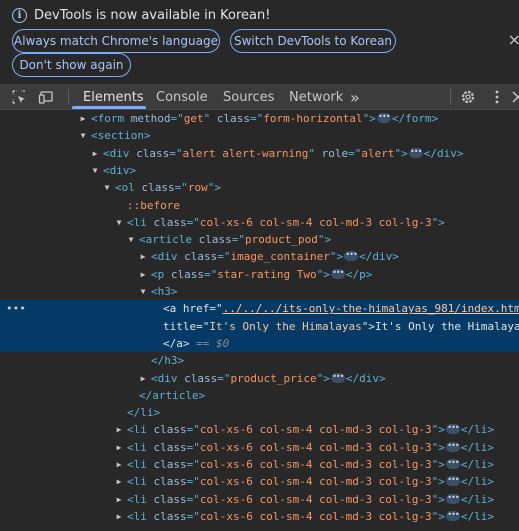 Image resolution: width=519 pixels, height=531 pixels. I want to click on tab-network: Network, so click(316, 97).